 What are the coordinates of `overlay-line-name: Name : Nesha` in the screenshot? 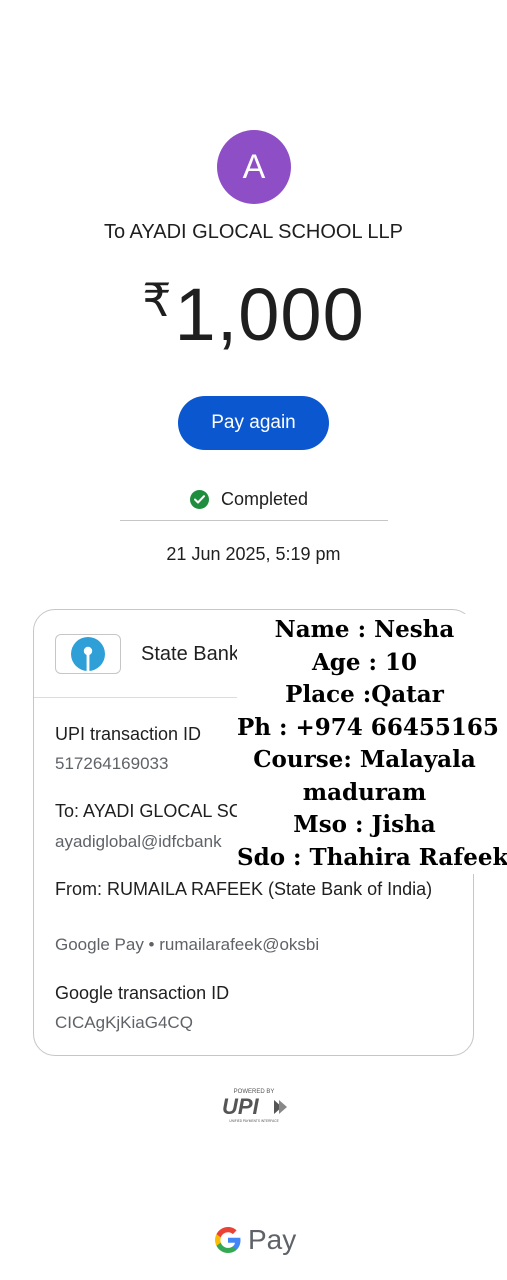 It's located at (364, 629).